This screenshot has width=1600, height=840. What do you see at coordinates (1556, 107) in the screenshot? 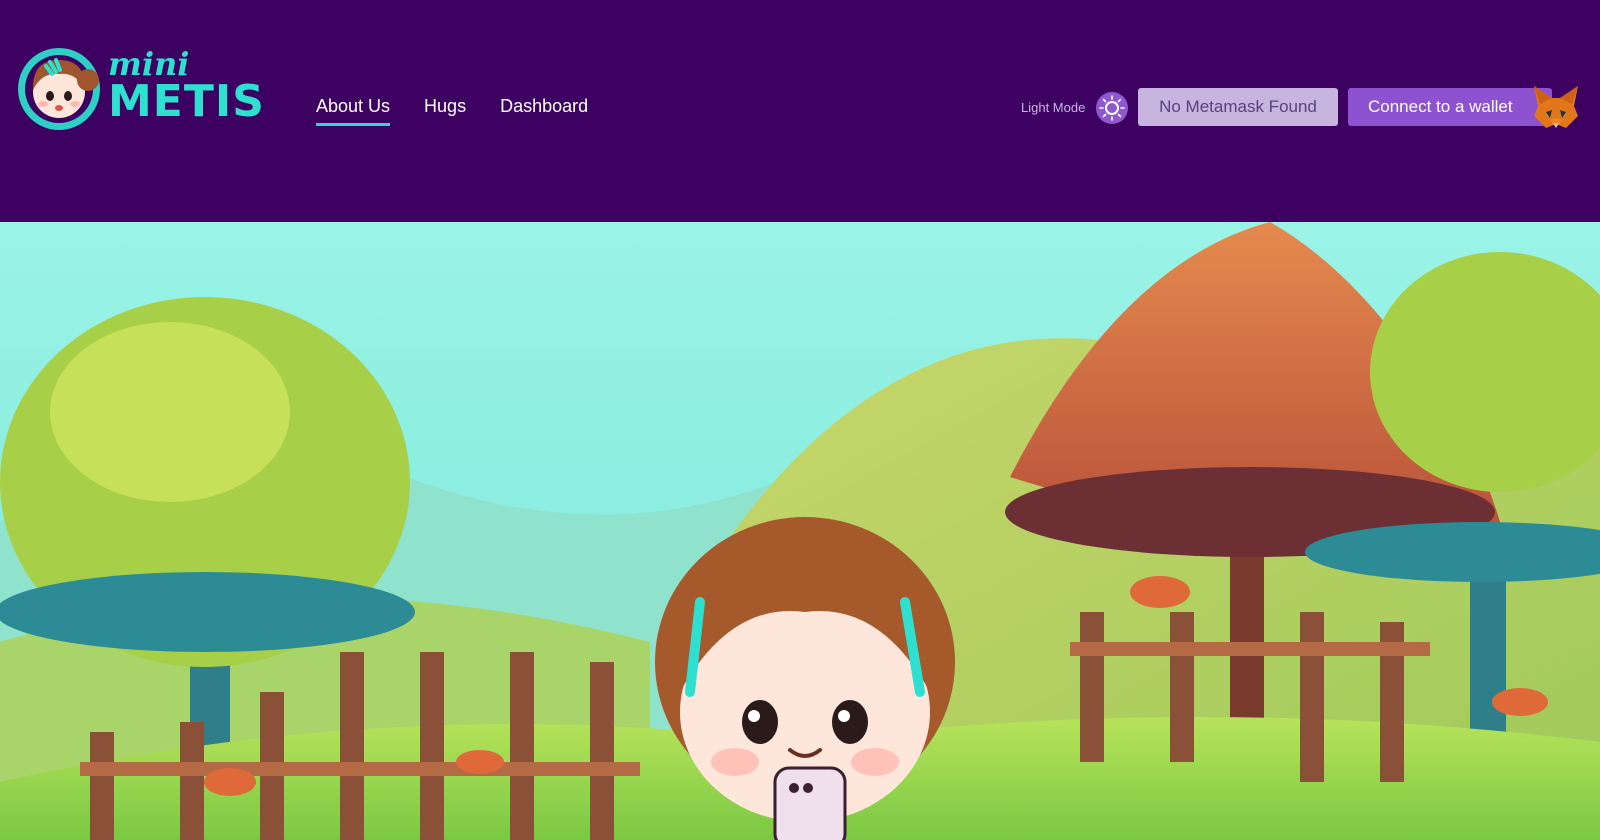
I see `metamask-fox-icon` at bounding box center [1556, 107].